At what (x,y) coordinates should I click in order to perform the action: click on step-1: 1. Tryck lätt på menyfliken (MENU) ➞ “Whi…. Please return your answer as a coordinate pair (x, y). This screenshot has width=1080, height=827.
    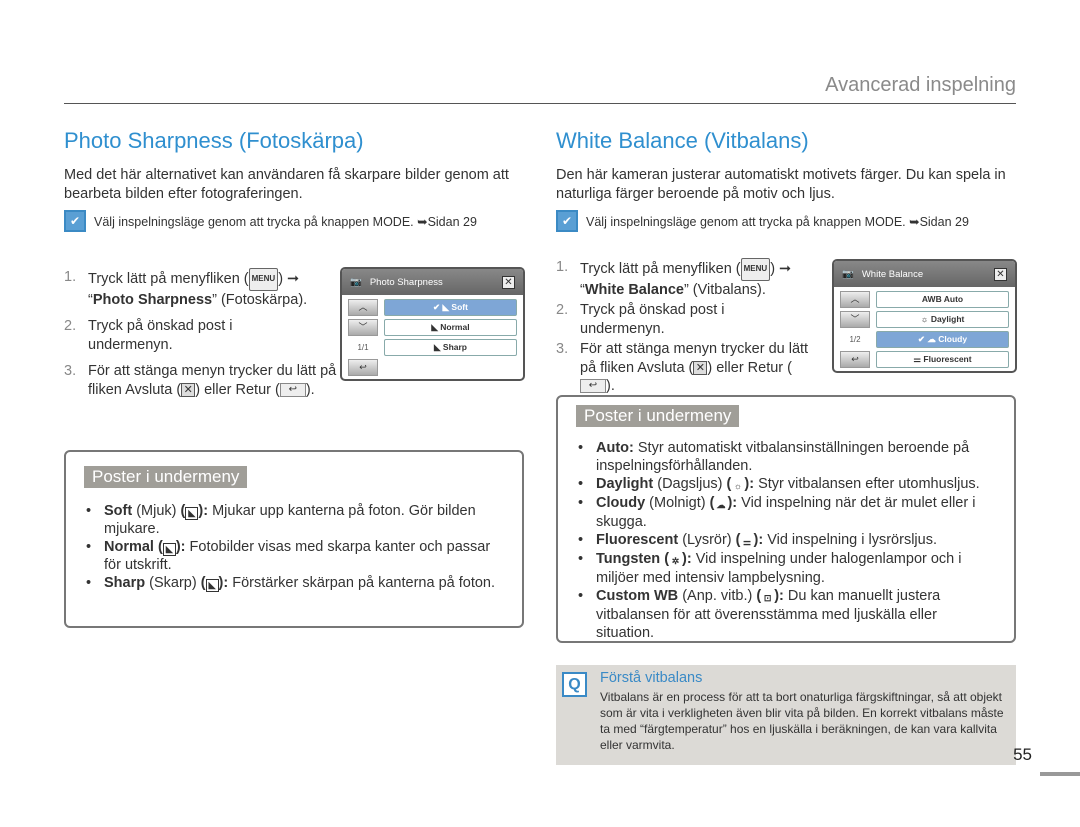
    Looking at the image, I should click on (691, 278).